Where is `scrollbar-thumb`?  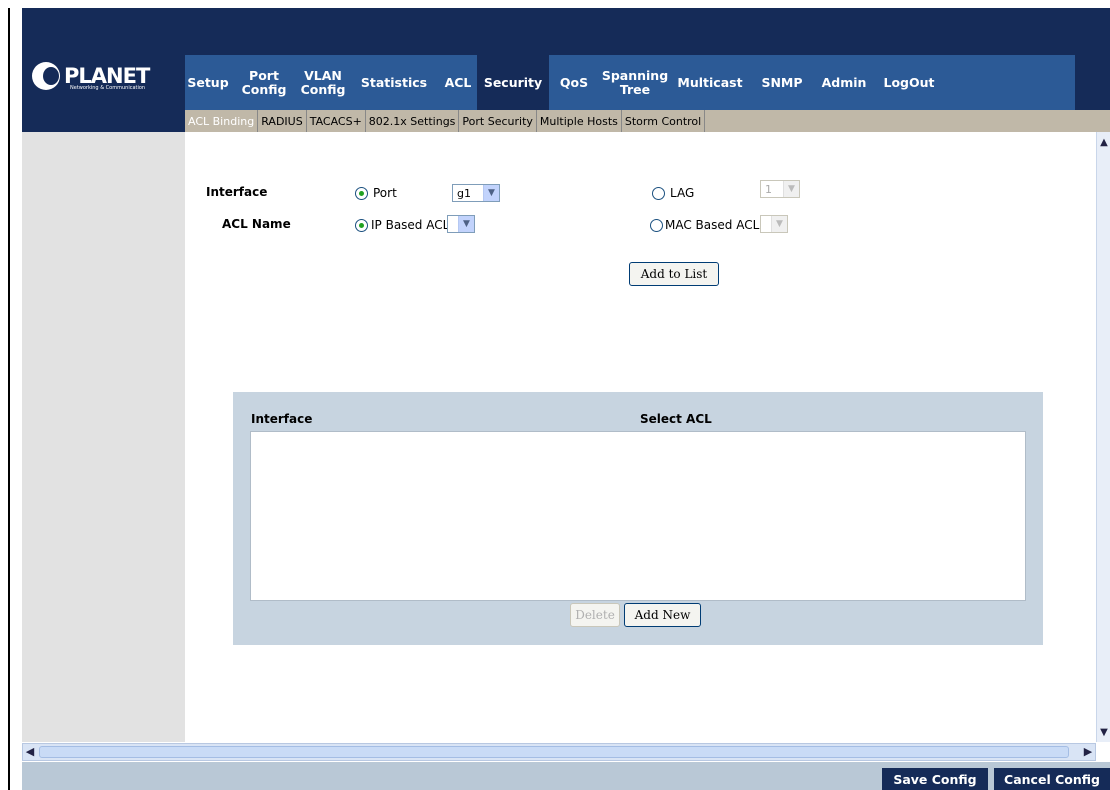 scrollbar-thumb is located at coordinates (554, 752).